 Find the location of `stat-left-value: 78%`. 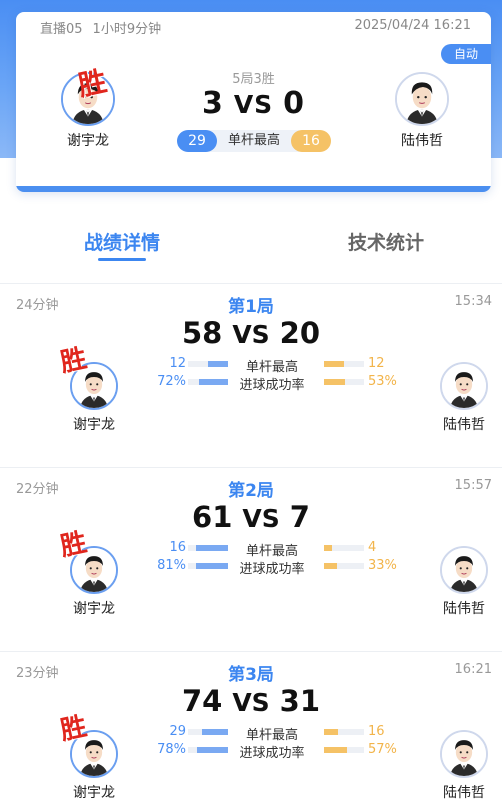

stat-left-value: 78% is located at coordinates (171, 749).